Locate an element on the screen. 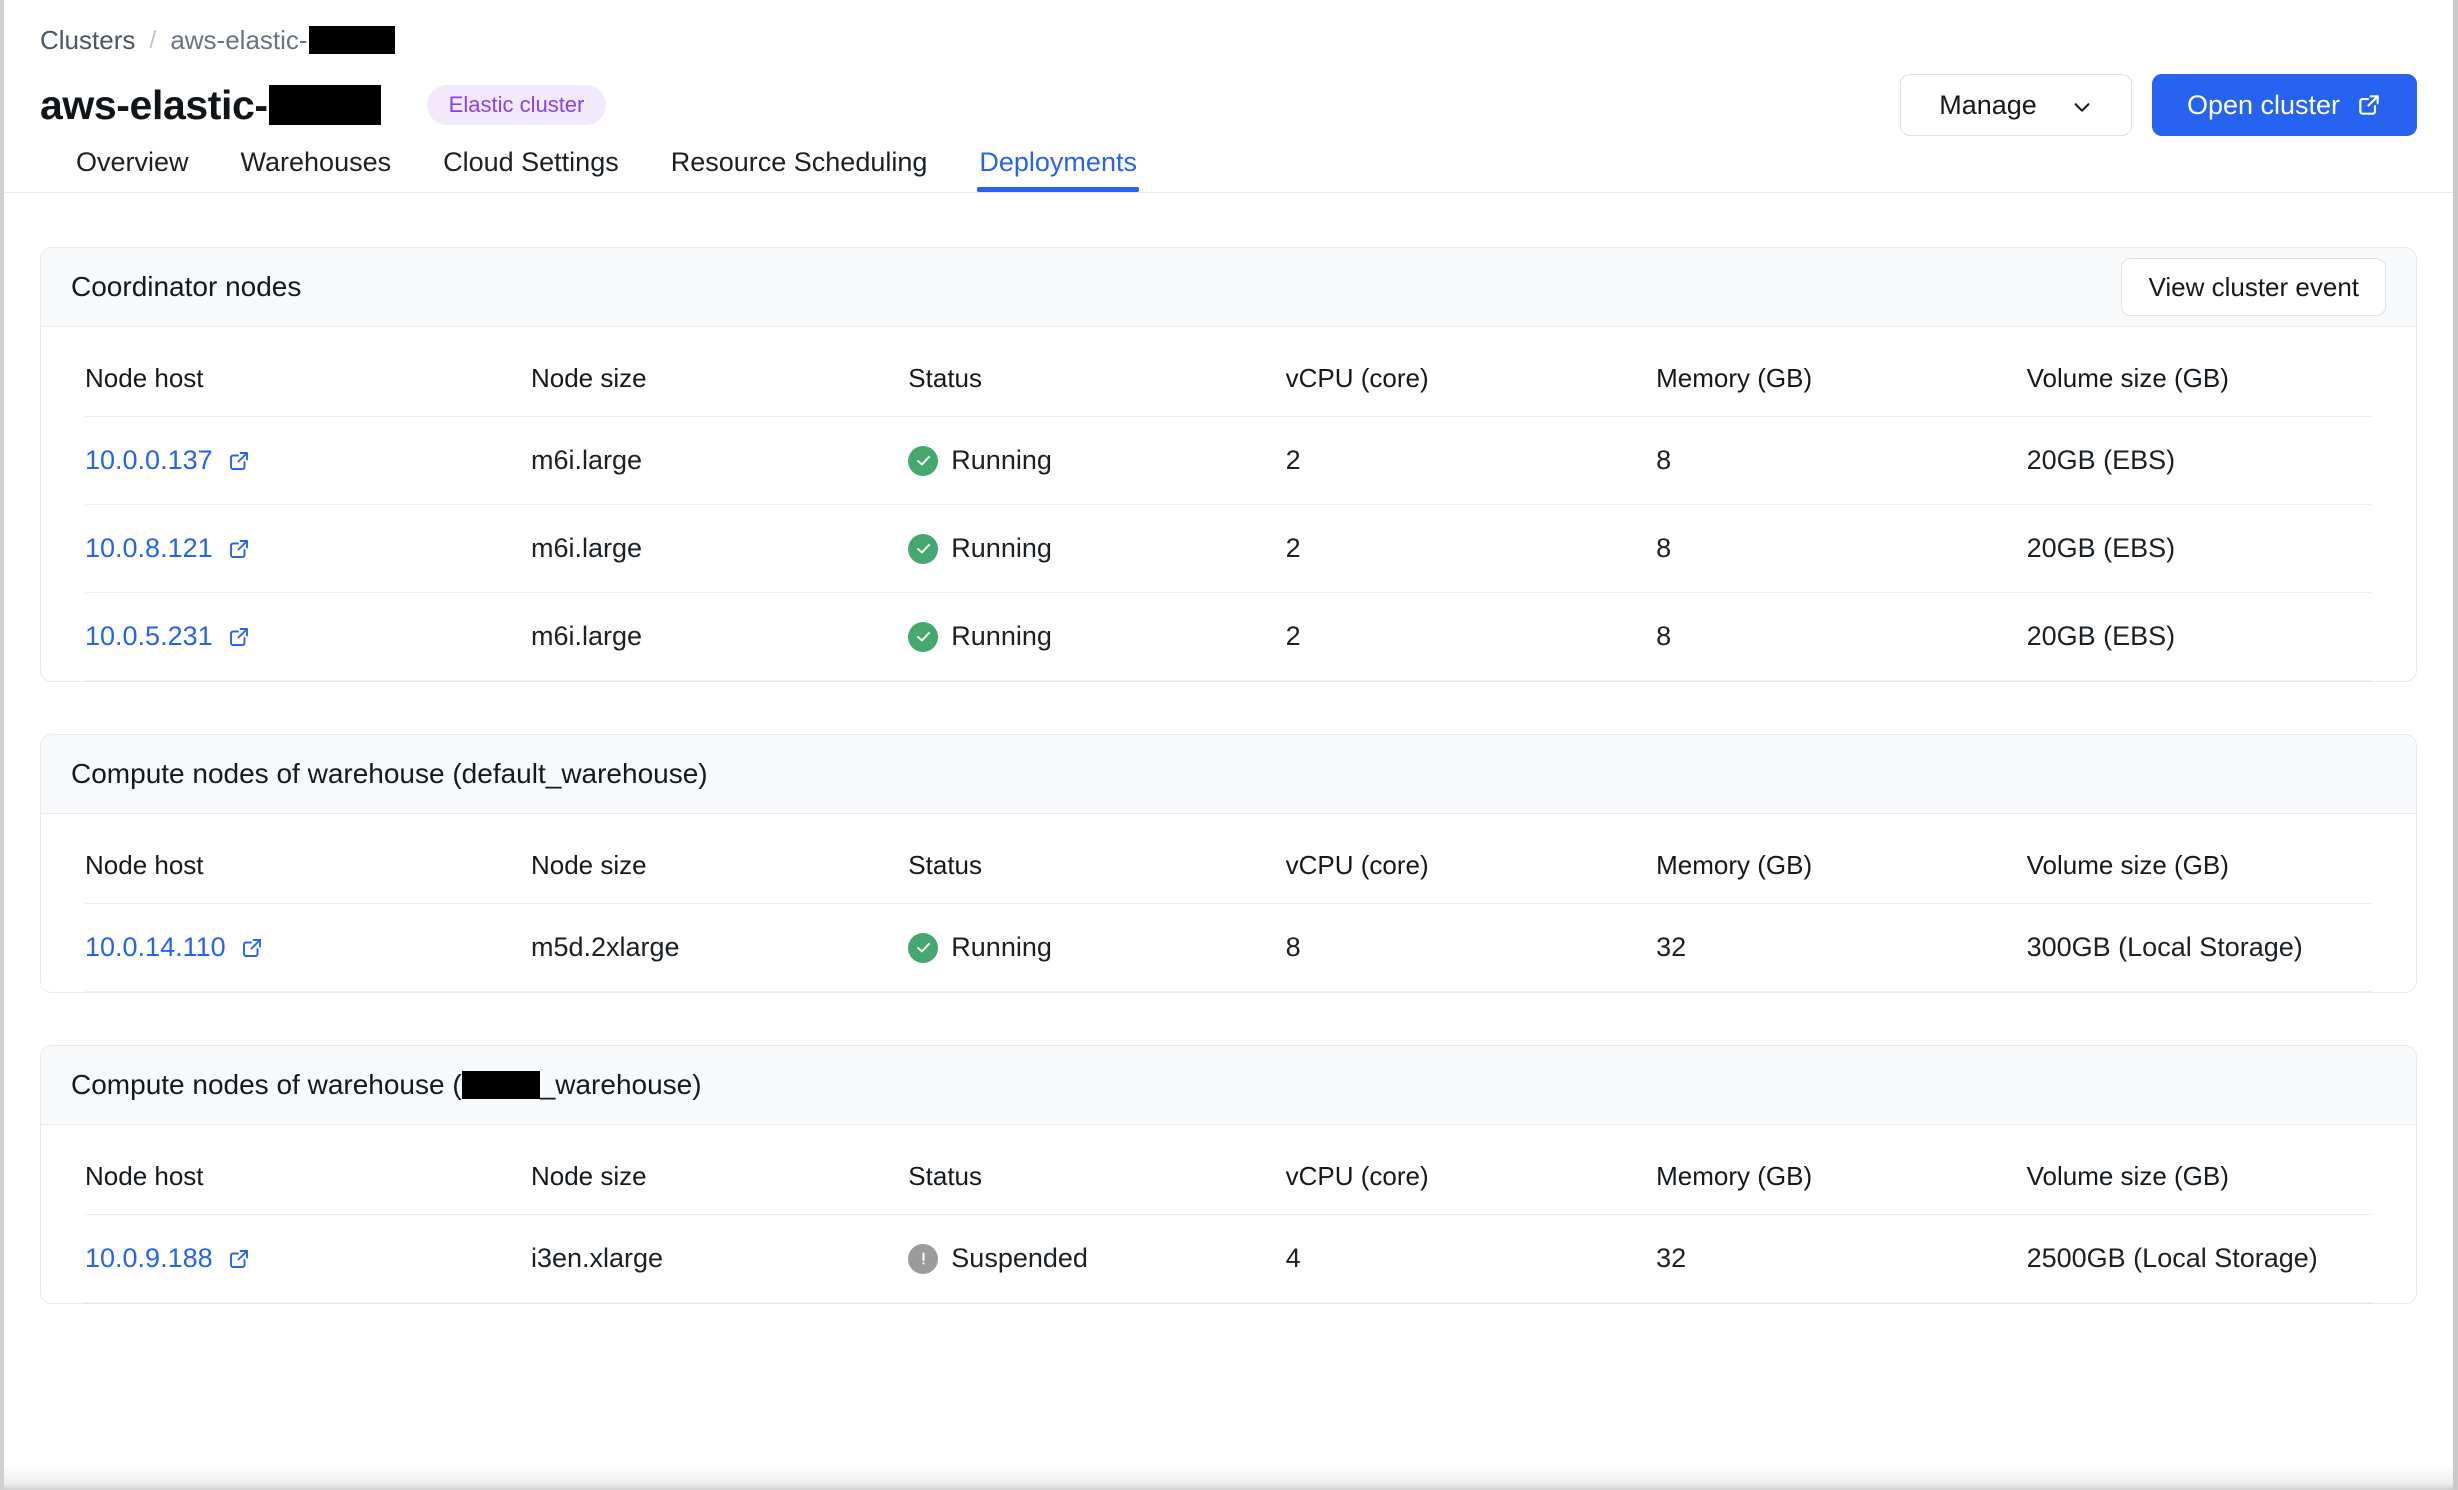  tab-label: Deployments is located at coordinates (1058, 162).